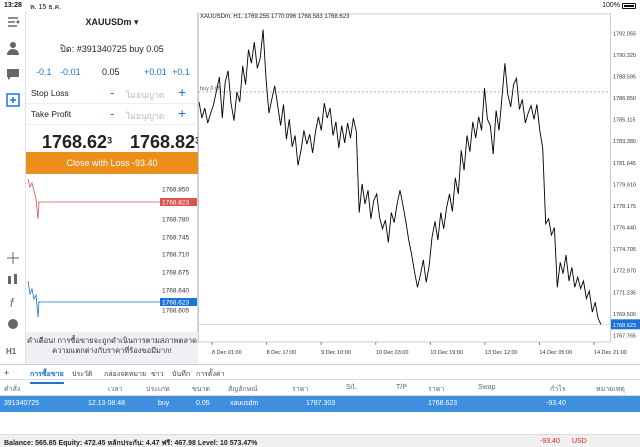  What do you see at coordinates (112, 163) in the screenshot?
I see `close-with-loss-button: Close with Loss -93.40` at bounding box center [112, 163].